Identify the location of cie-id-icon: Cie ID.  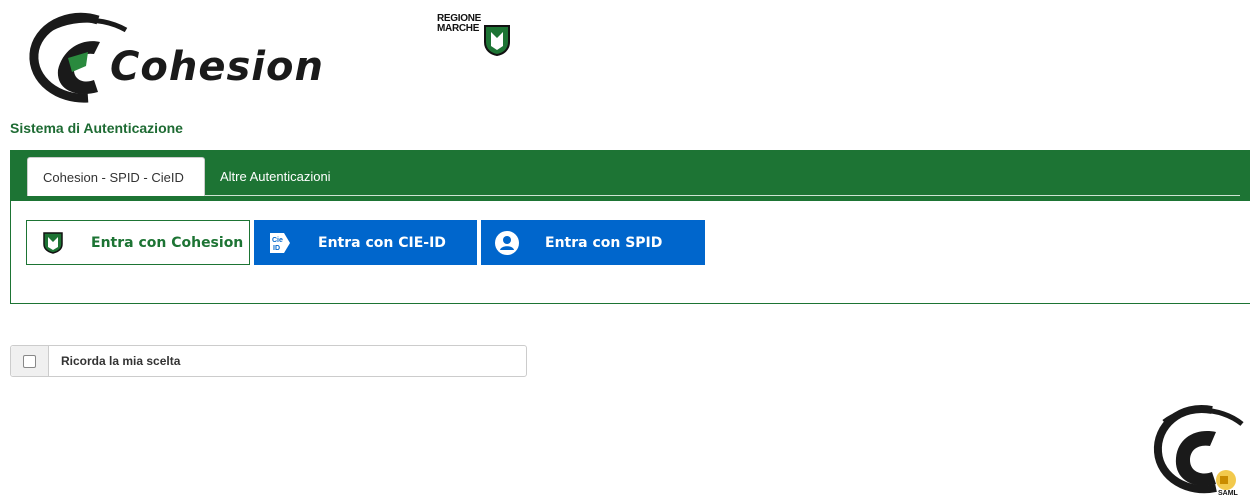
(280, 242).